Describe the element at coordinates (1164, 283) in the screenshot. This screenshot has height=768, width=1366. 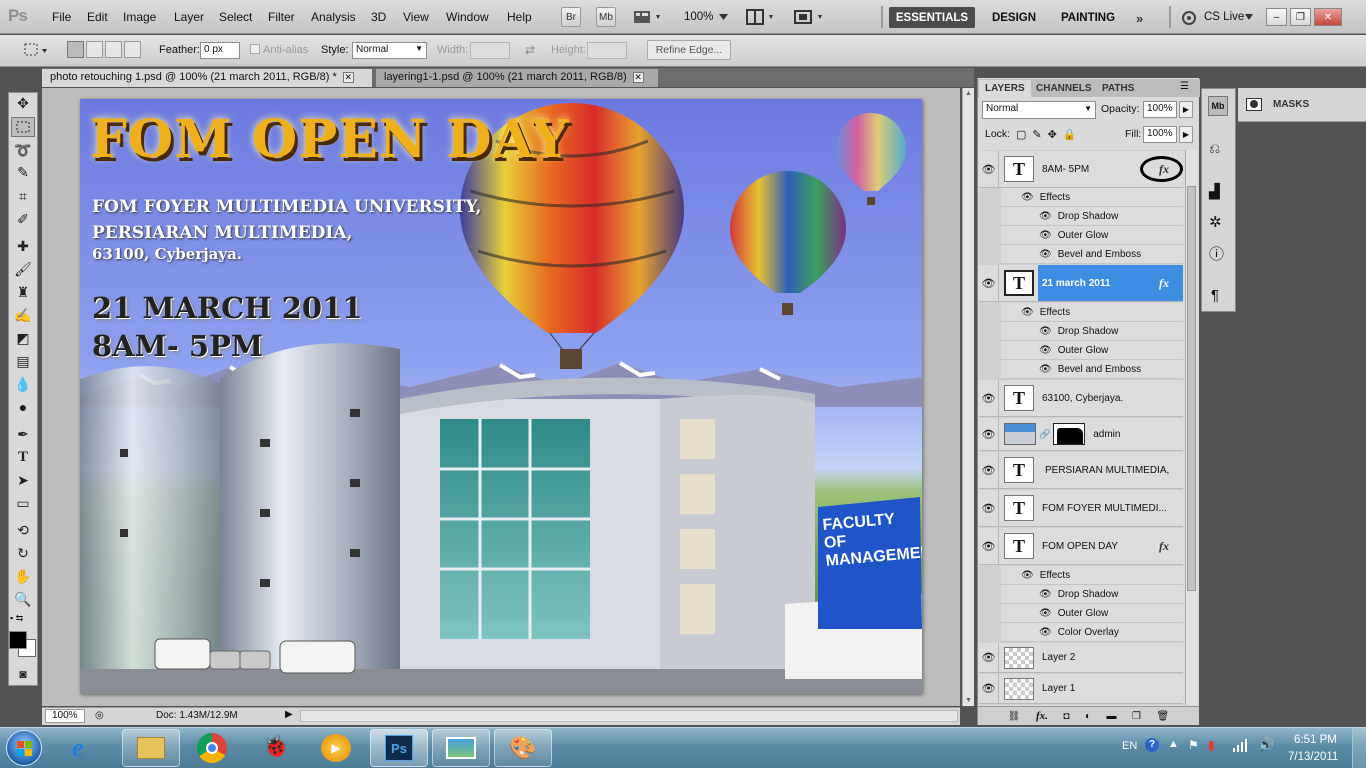
I see `fx-icon: fx` at that location.